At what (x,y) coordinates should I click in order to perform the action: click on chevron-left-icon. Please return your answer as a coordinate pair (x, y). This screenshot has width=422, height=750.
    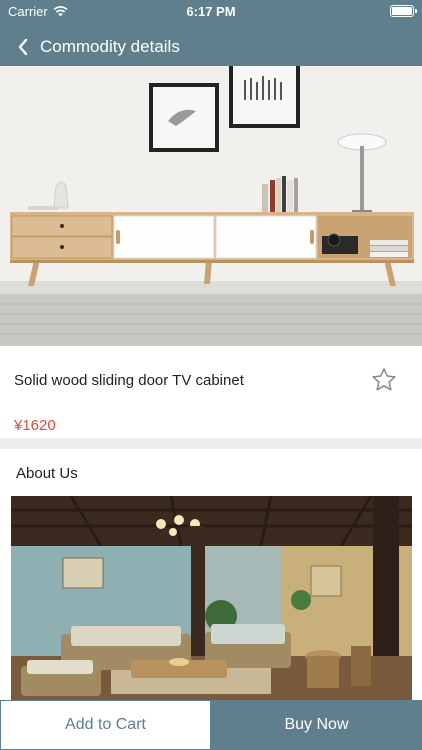
    Looking at the image, I should click on (23, 47).